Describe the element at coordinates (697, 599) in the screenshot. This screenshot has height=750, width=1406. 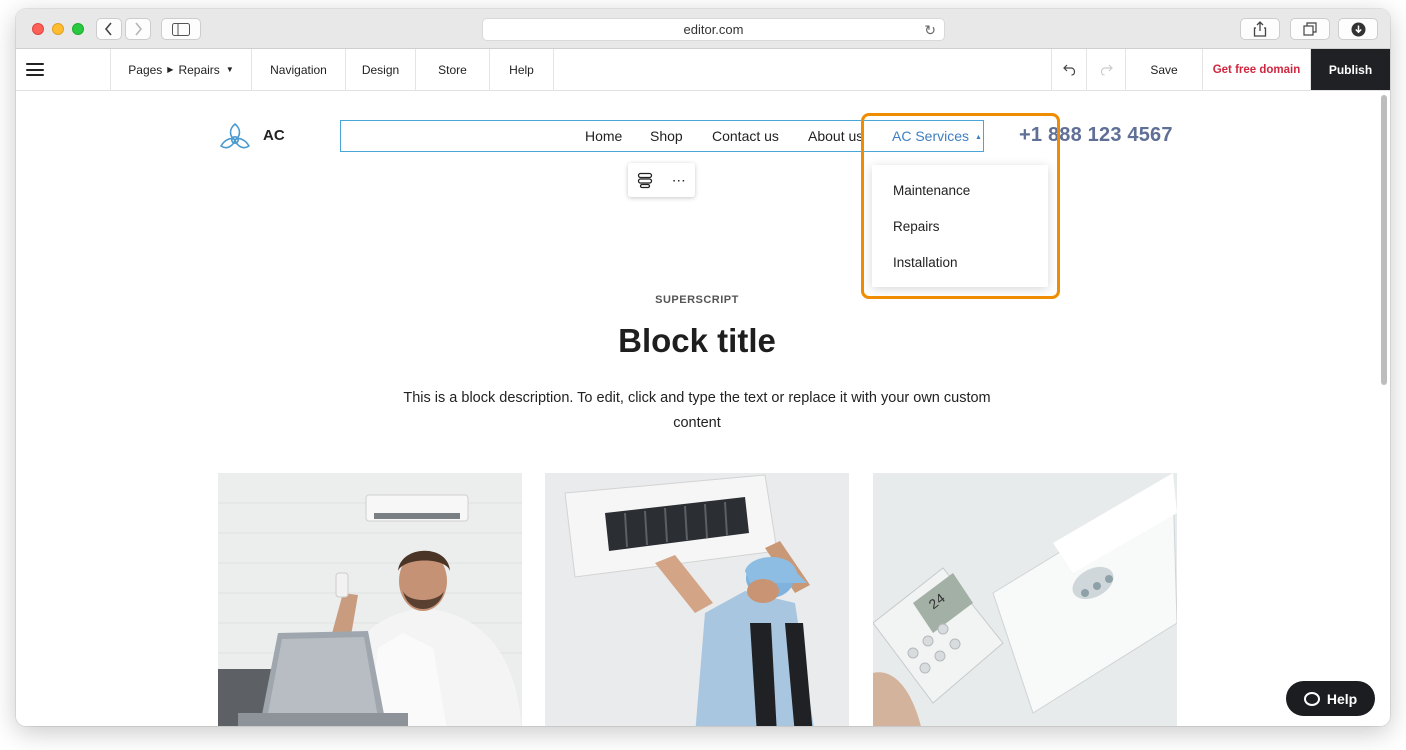
I see `image-technician-servicing-ac` at that location.